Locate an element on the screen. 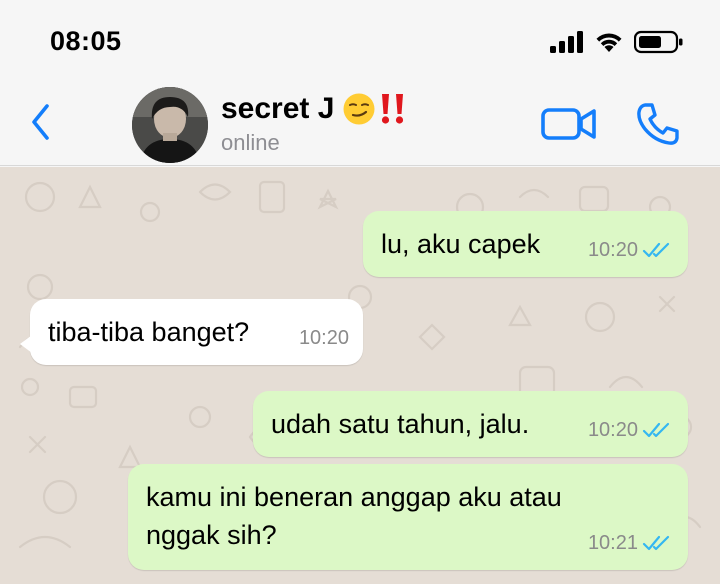 The width and height of the screenshot is (720, 584). status-bar: 08:05 is located at coordinates (360, 39).